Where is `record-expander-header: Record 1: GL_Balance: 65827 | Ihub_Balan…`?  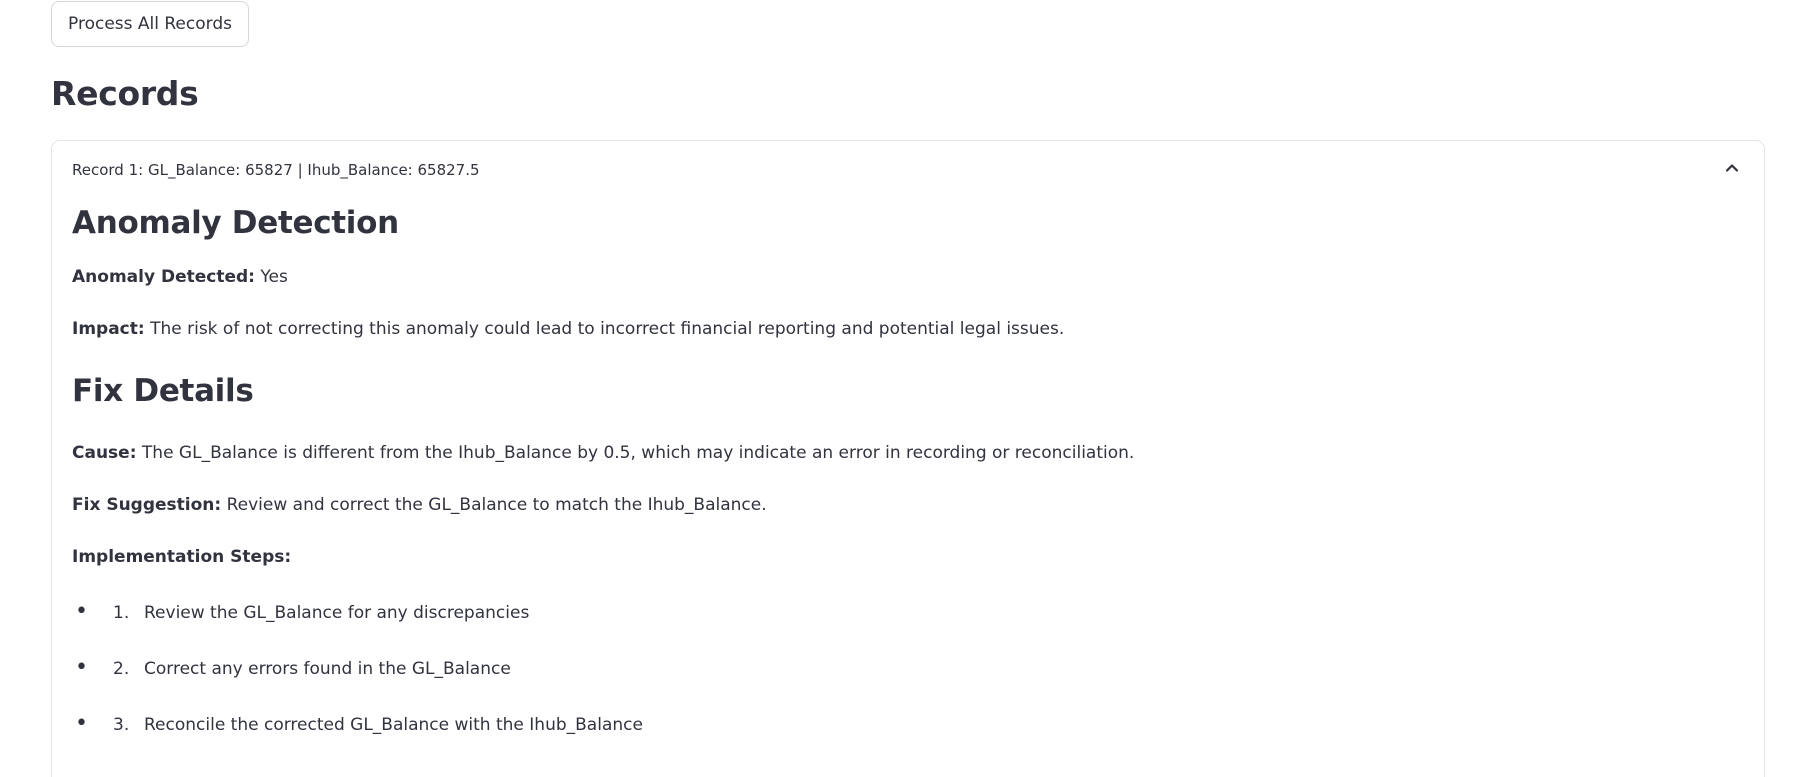 record-expander-header: Record 1: GL_Balance: 65827 | Ihub_Balan… is located at coordinates (908, 170).